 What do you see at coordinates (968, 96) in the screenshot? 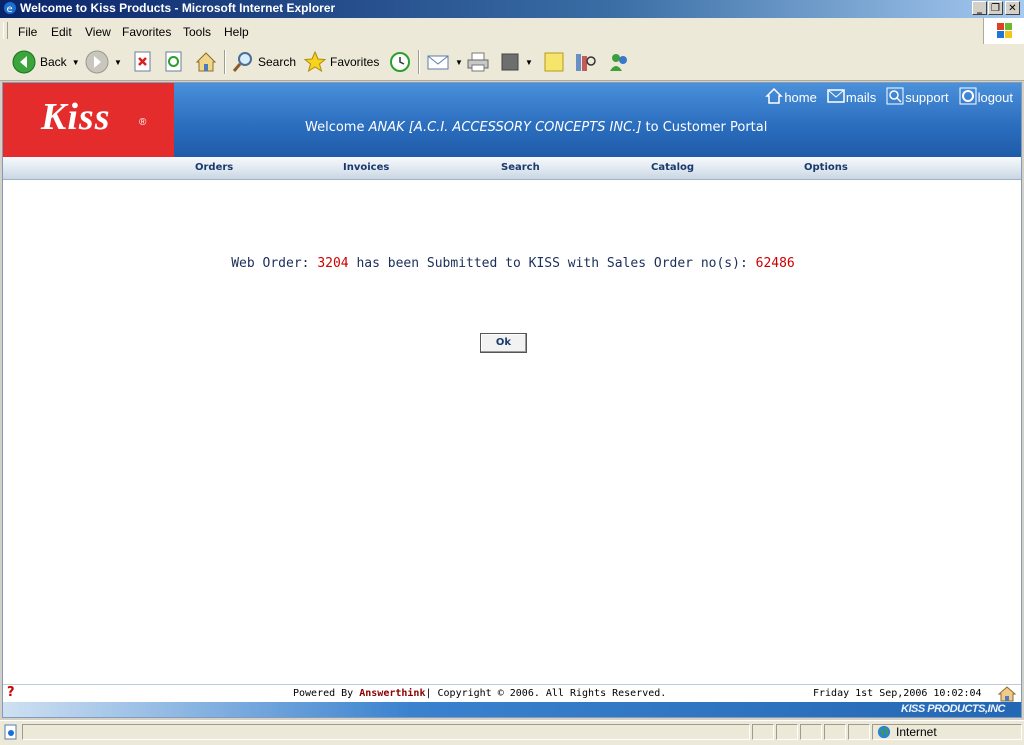
I see `logout-icon` at bounding box center [968, 96].